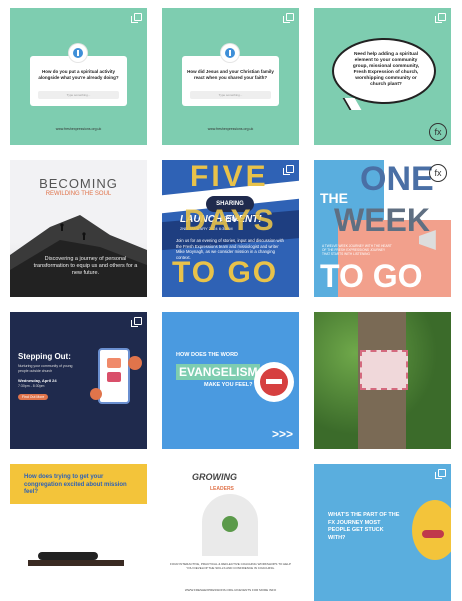 The image size is (462, 601). What do you see at coordinates (282, 434) in the screenshot?
I see `arrows-icon: >>>` at bounding box center [282, 434].